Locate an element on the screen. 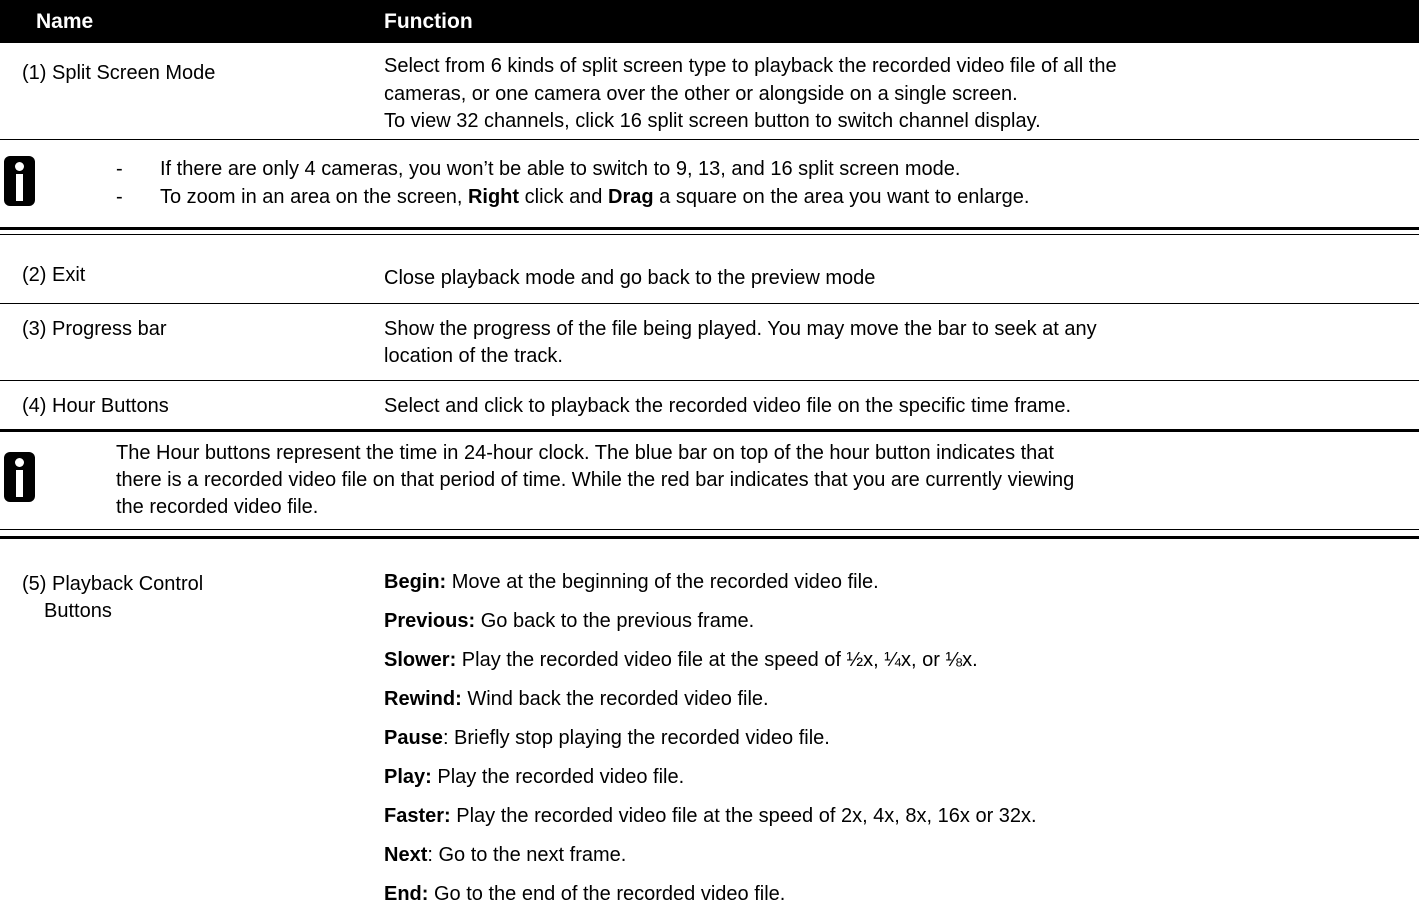 This screenshot has width=1419, height=917. control-item-next: Next: Go to the next frame. is located at coordinates (505, 855).